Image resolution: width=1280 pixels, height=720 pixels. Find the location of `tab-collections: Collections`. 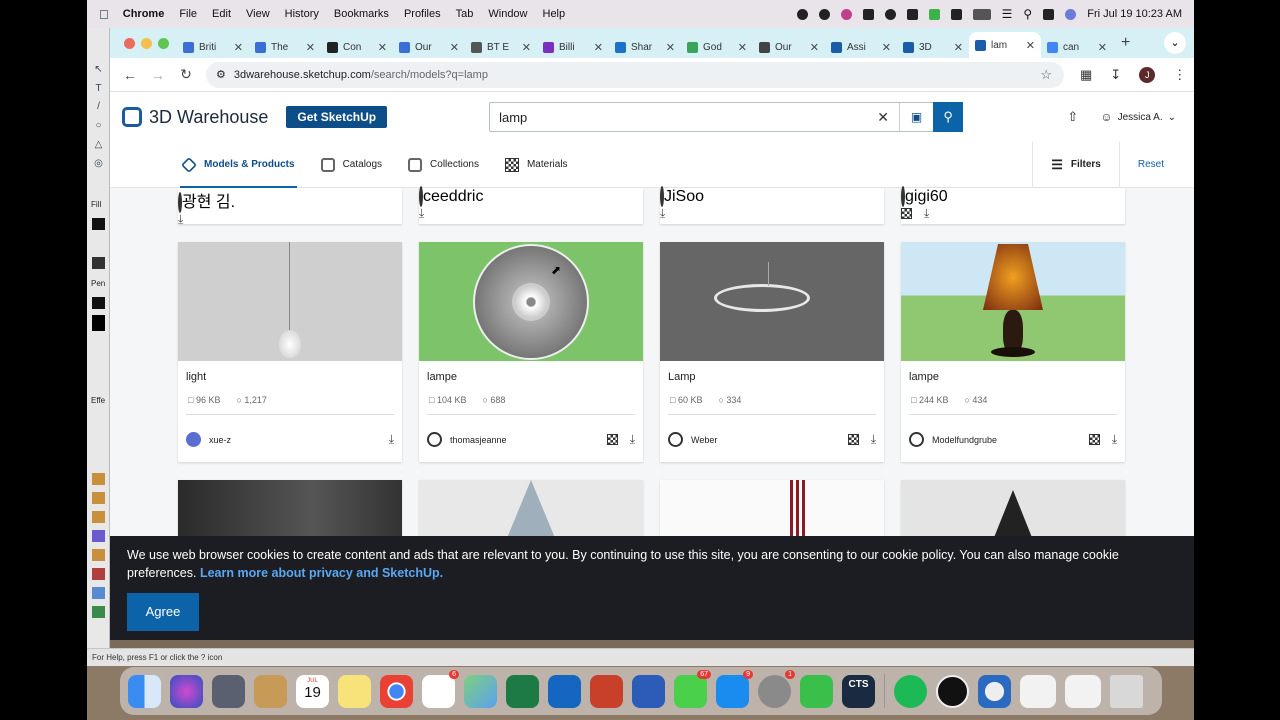

tab-collections: Collections is located at coordinates (443, 165).